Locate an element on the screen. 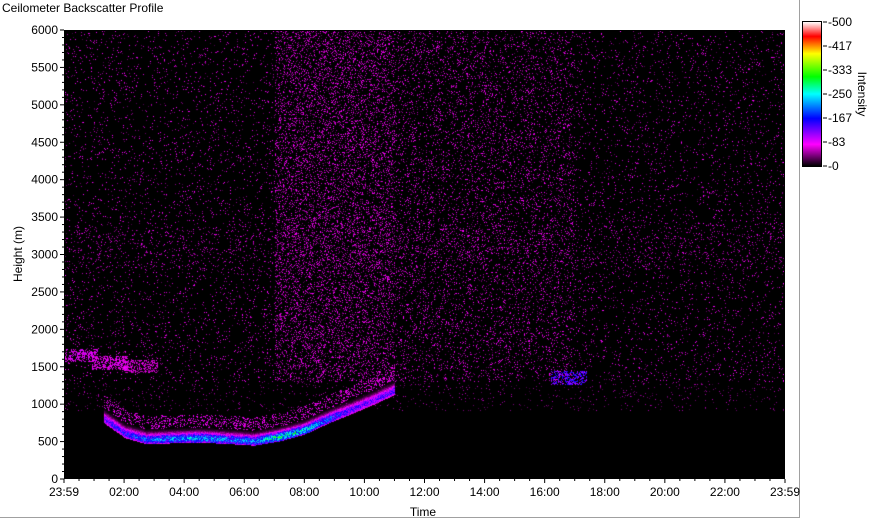 Image resolution: width=872 pixels, height=519 pixels. colorbar-title: Intensity is located at coordinates (862, 94).